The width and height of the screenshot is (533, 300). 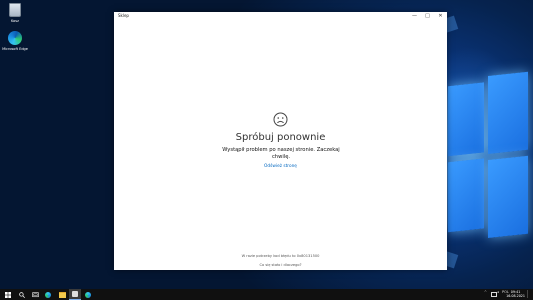 I want to click on task-view-icon, so click(x=35, y=294).